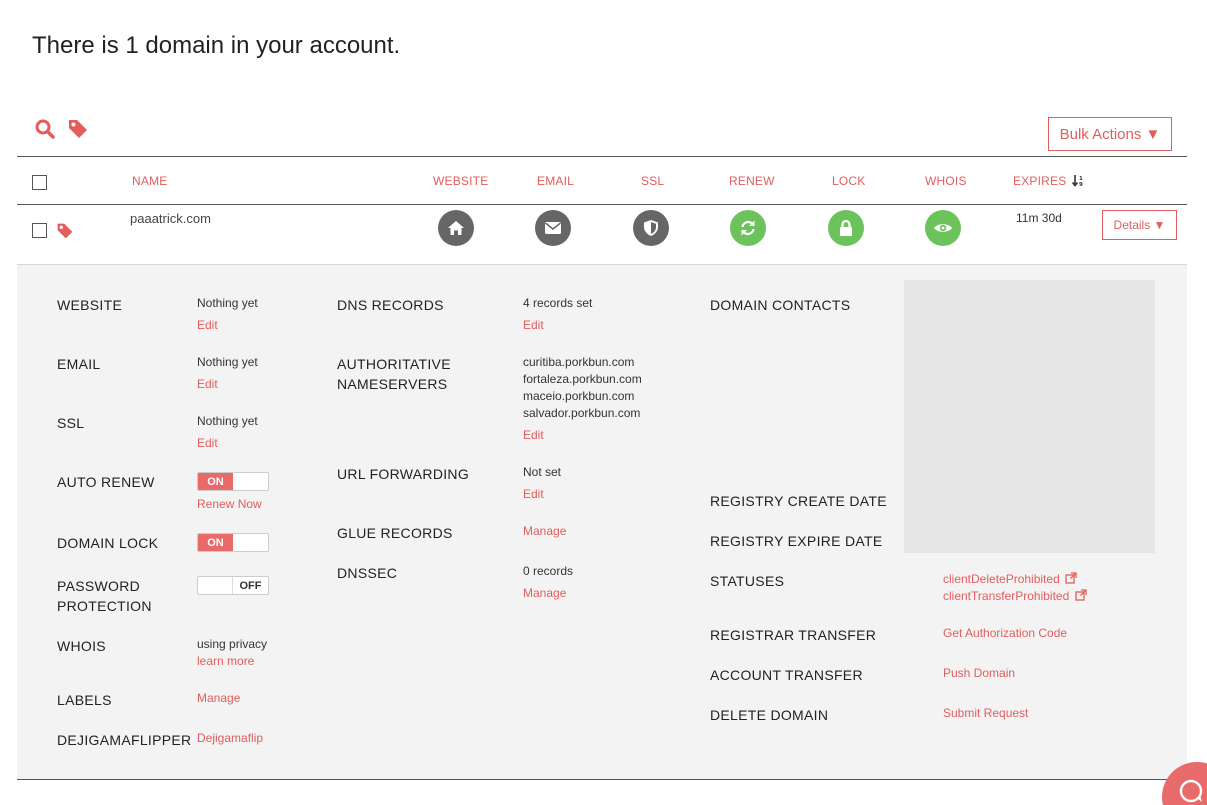 The height and width of the screenshot is (805, 1207). What do you see at coordinates (582, 413) in the screenshot?
I see `nameserver-item: salvador.porkbun.com` at bounding box center [582, 413].